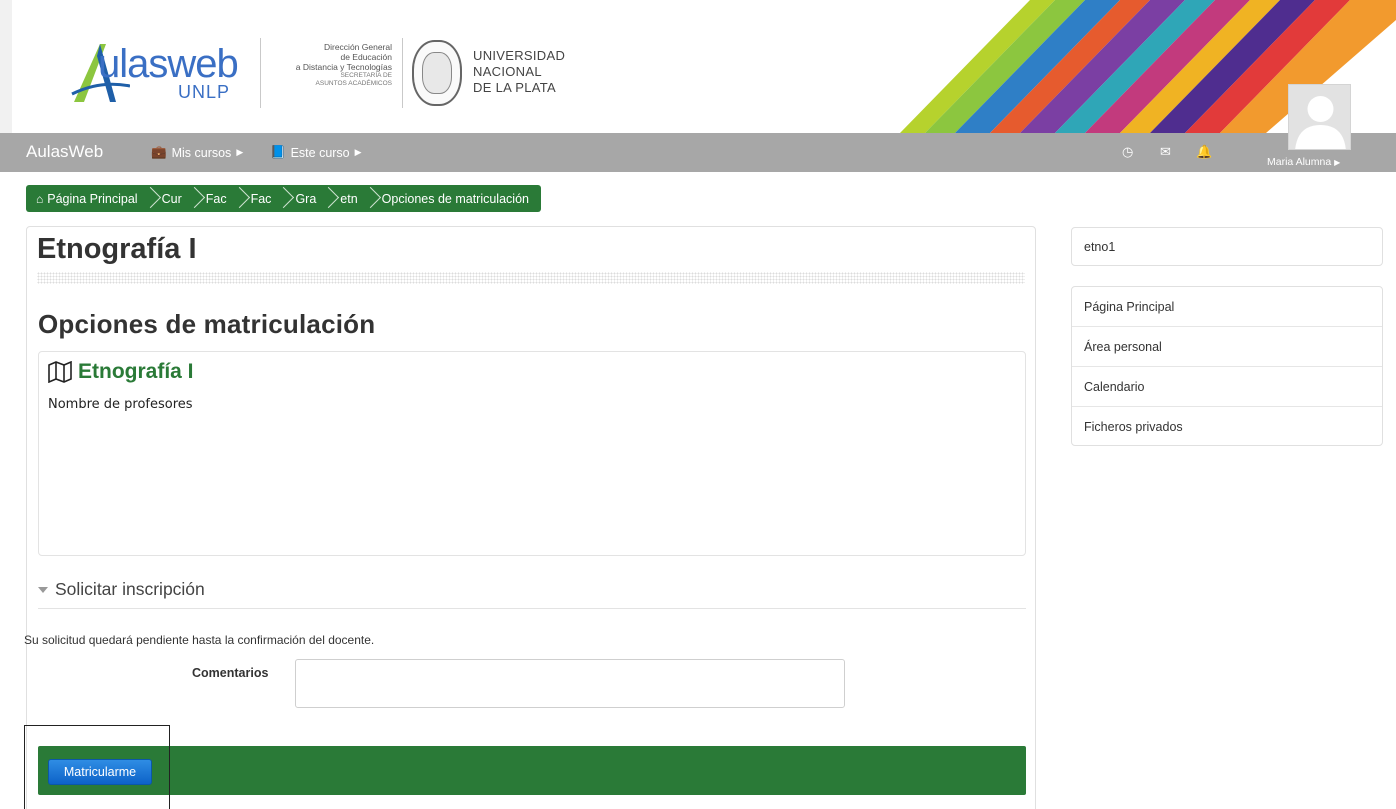 This screenshot has height=809, width=1396. Describe the element at coordinates (1227, 246) in the screenshot. I see `course-shortname-block: etno1` at that location.